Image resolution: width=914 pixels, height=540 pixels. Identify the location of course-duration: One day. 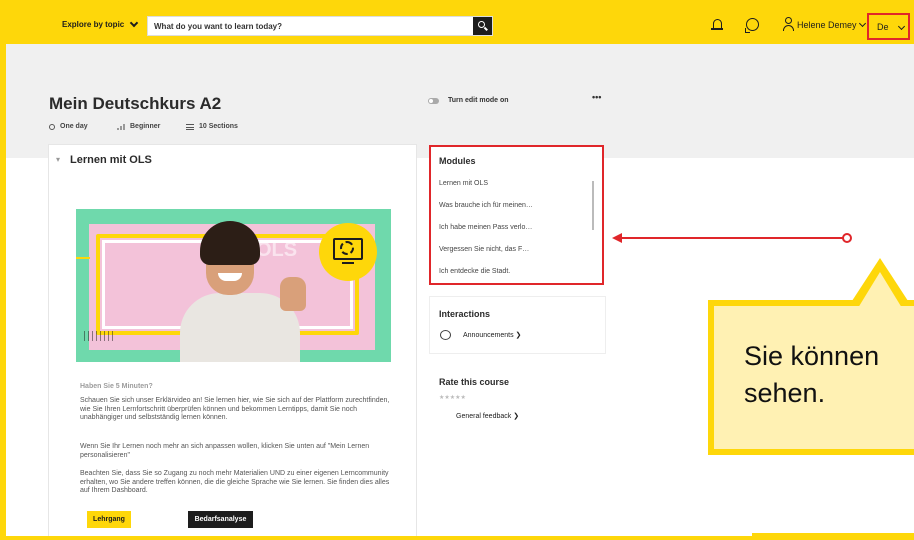
(68, 126).